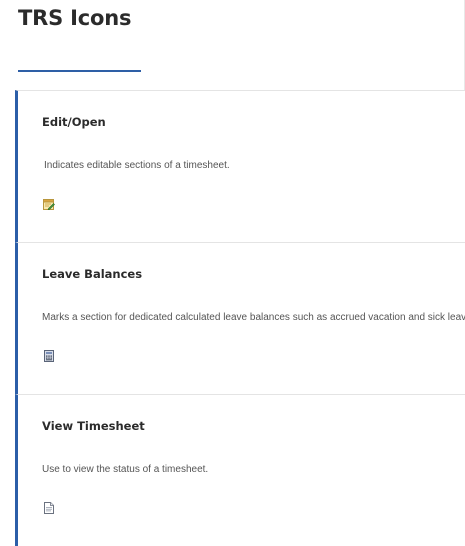 The width and height of the screenshot is (465, 546). Describe the element at coordinates (49, 204) in the screenshot. I see `edit-open-icon` at that location.